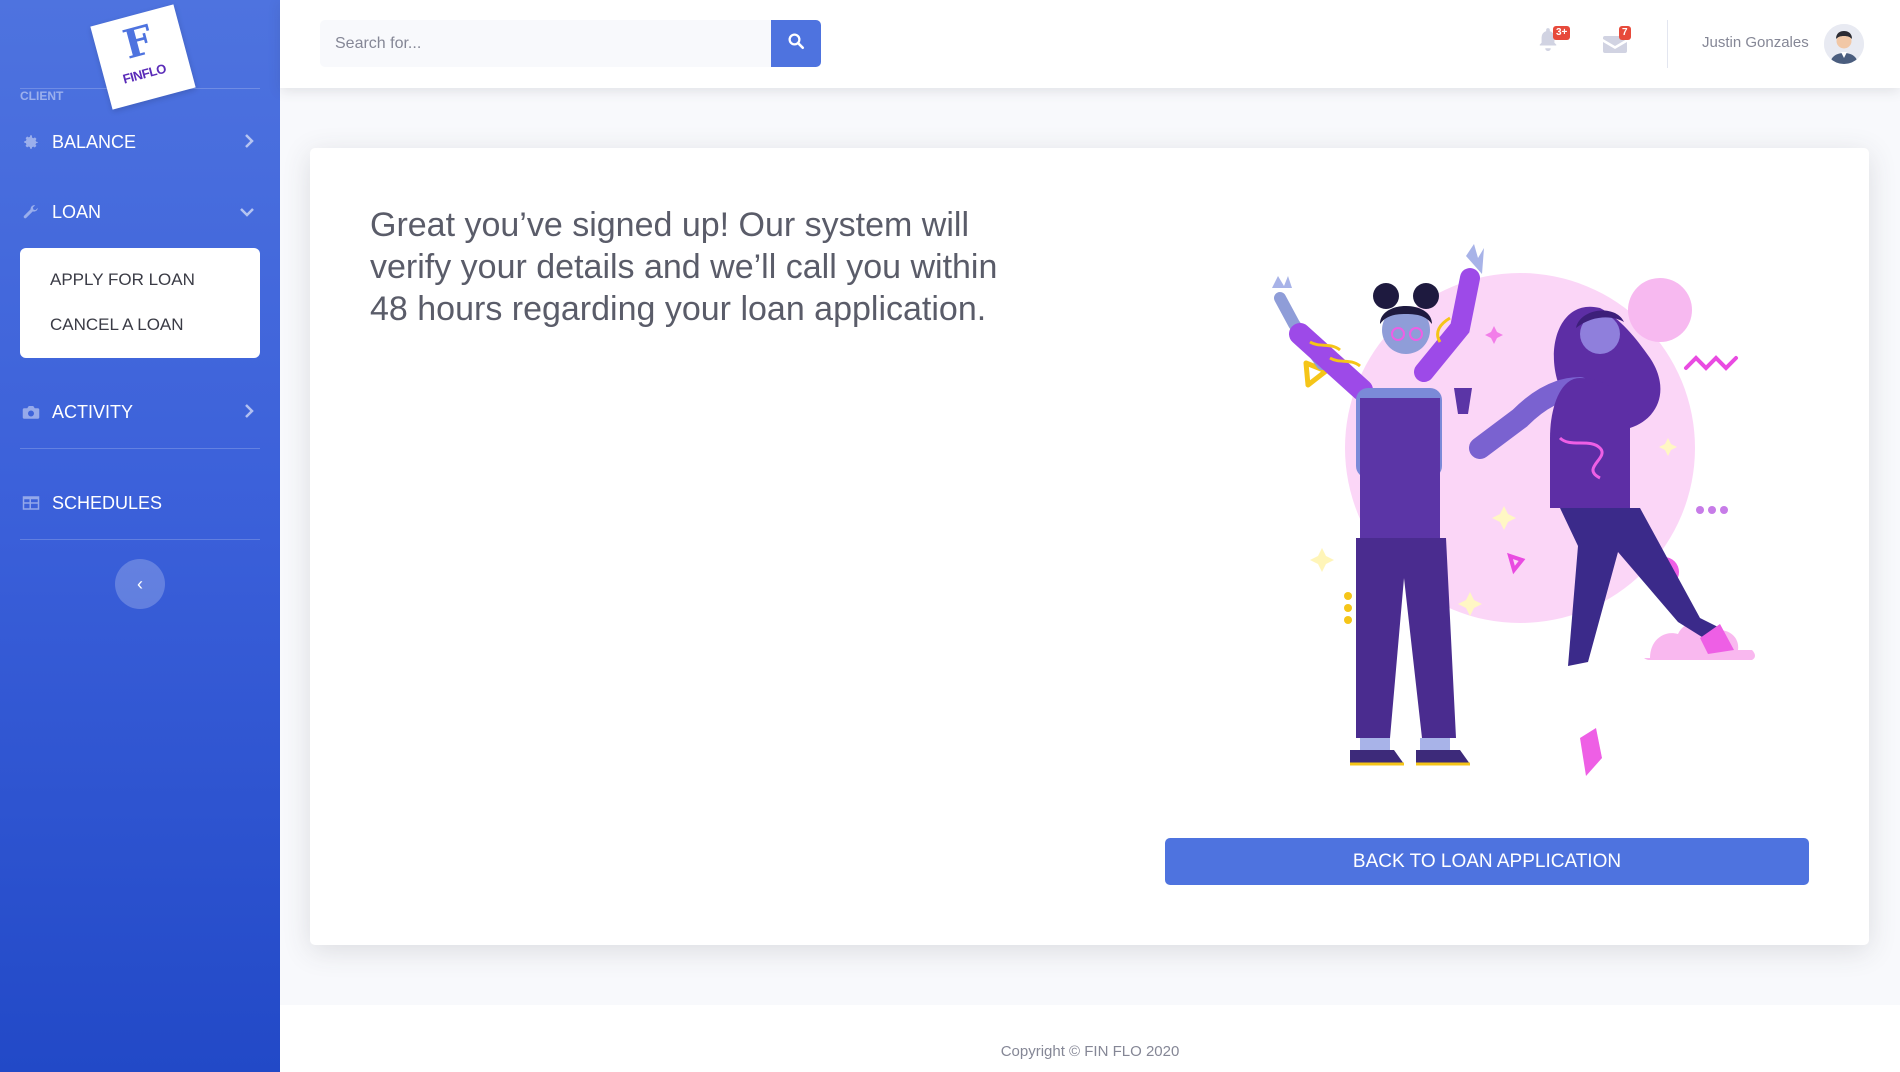 The height and width of the screenshot is (1072, 1900). I want to click on footer: Copyright © FIN FLO 2020, so click(1090, 1038).